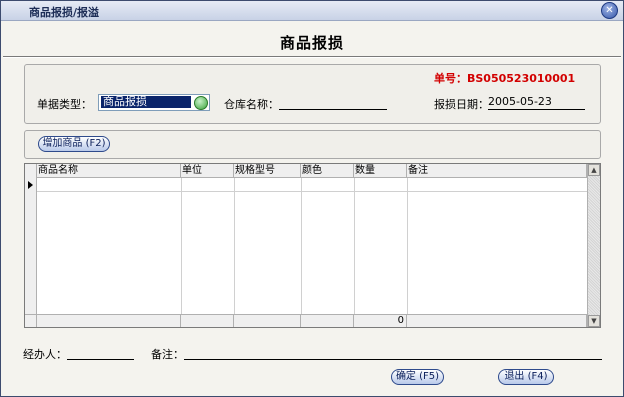  What do you see at coordinates (393, 352) in the screenshot?
I see `remark-field` at bounding box center [393, 352].